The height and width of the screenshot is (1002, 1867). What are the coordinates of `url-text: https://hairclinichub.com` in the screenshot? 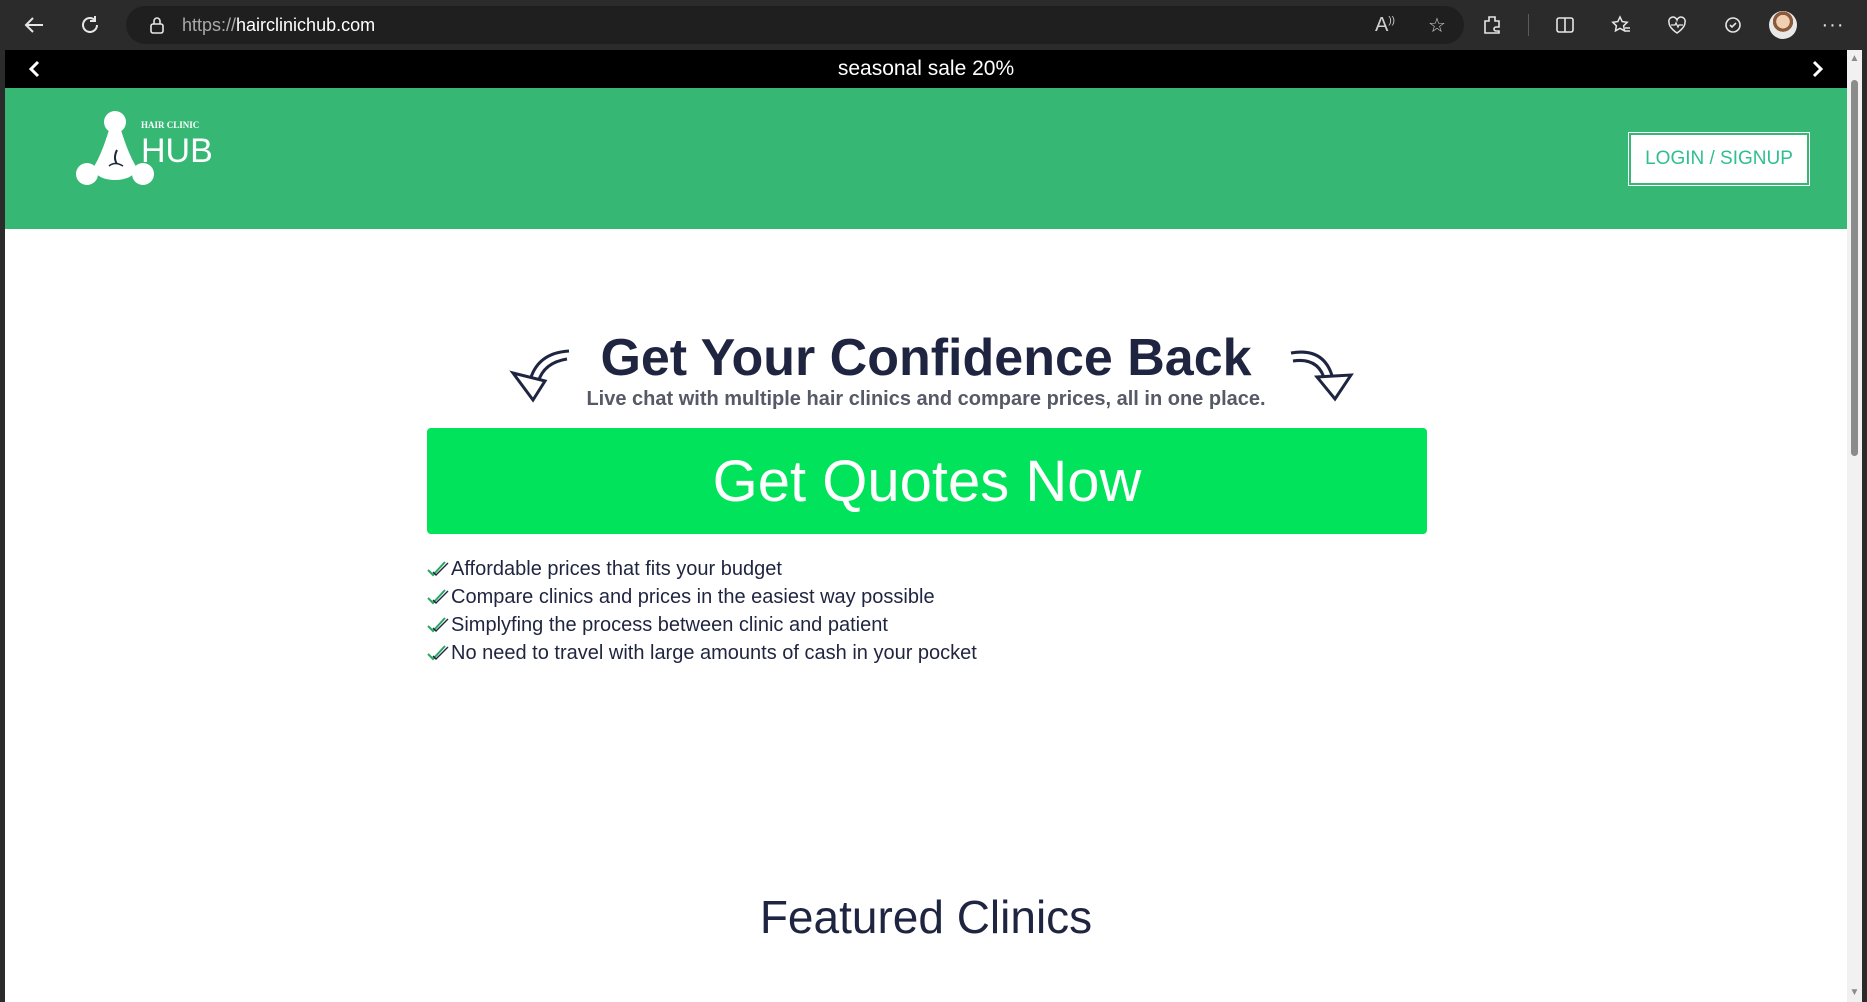 It's located at (278, 25).